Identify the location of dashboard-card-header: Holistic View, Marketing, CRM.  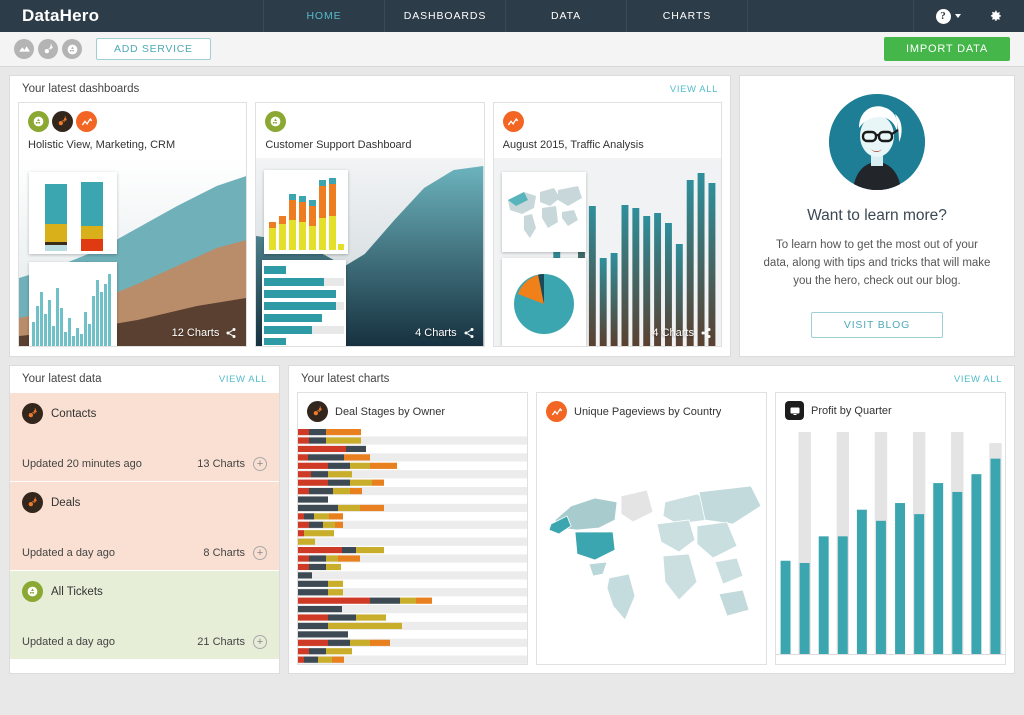
(132, 130).